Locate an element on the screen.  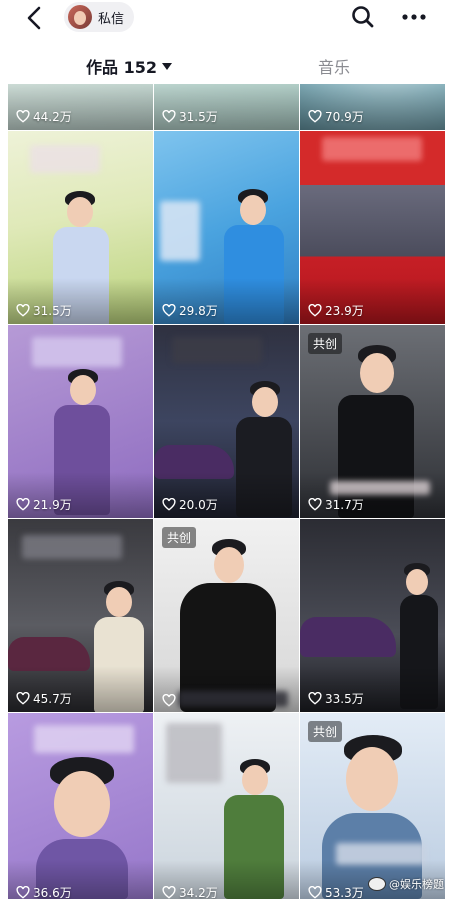
like-count: 34.2万 is located at coordinates (190, 891).